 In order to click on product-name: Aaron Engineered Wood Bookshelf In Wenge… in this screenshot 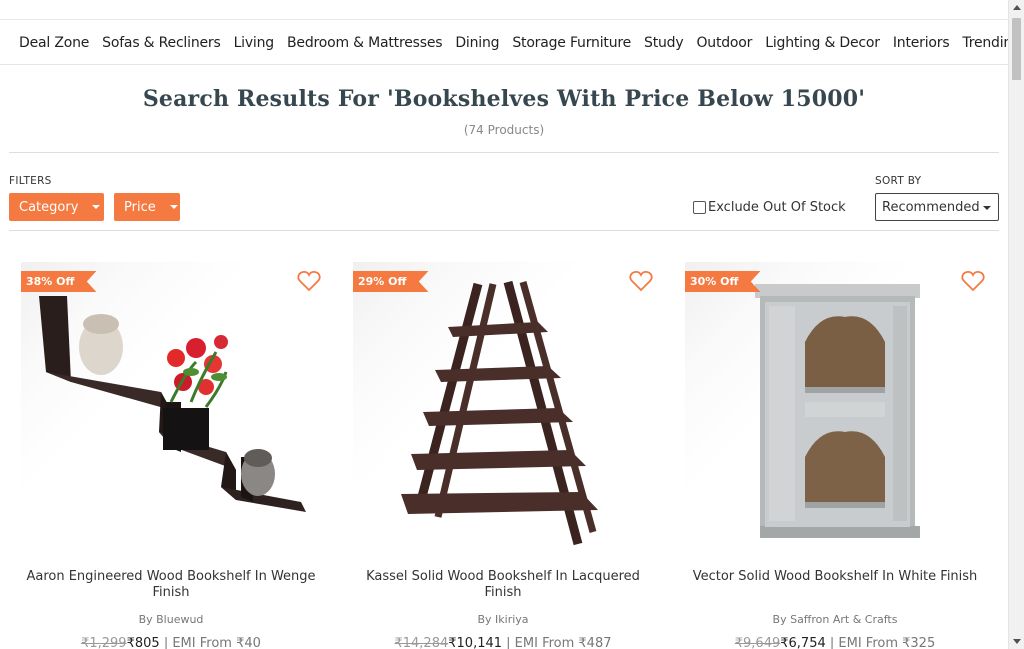, I will do `click(171, 585)`.